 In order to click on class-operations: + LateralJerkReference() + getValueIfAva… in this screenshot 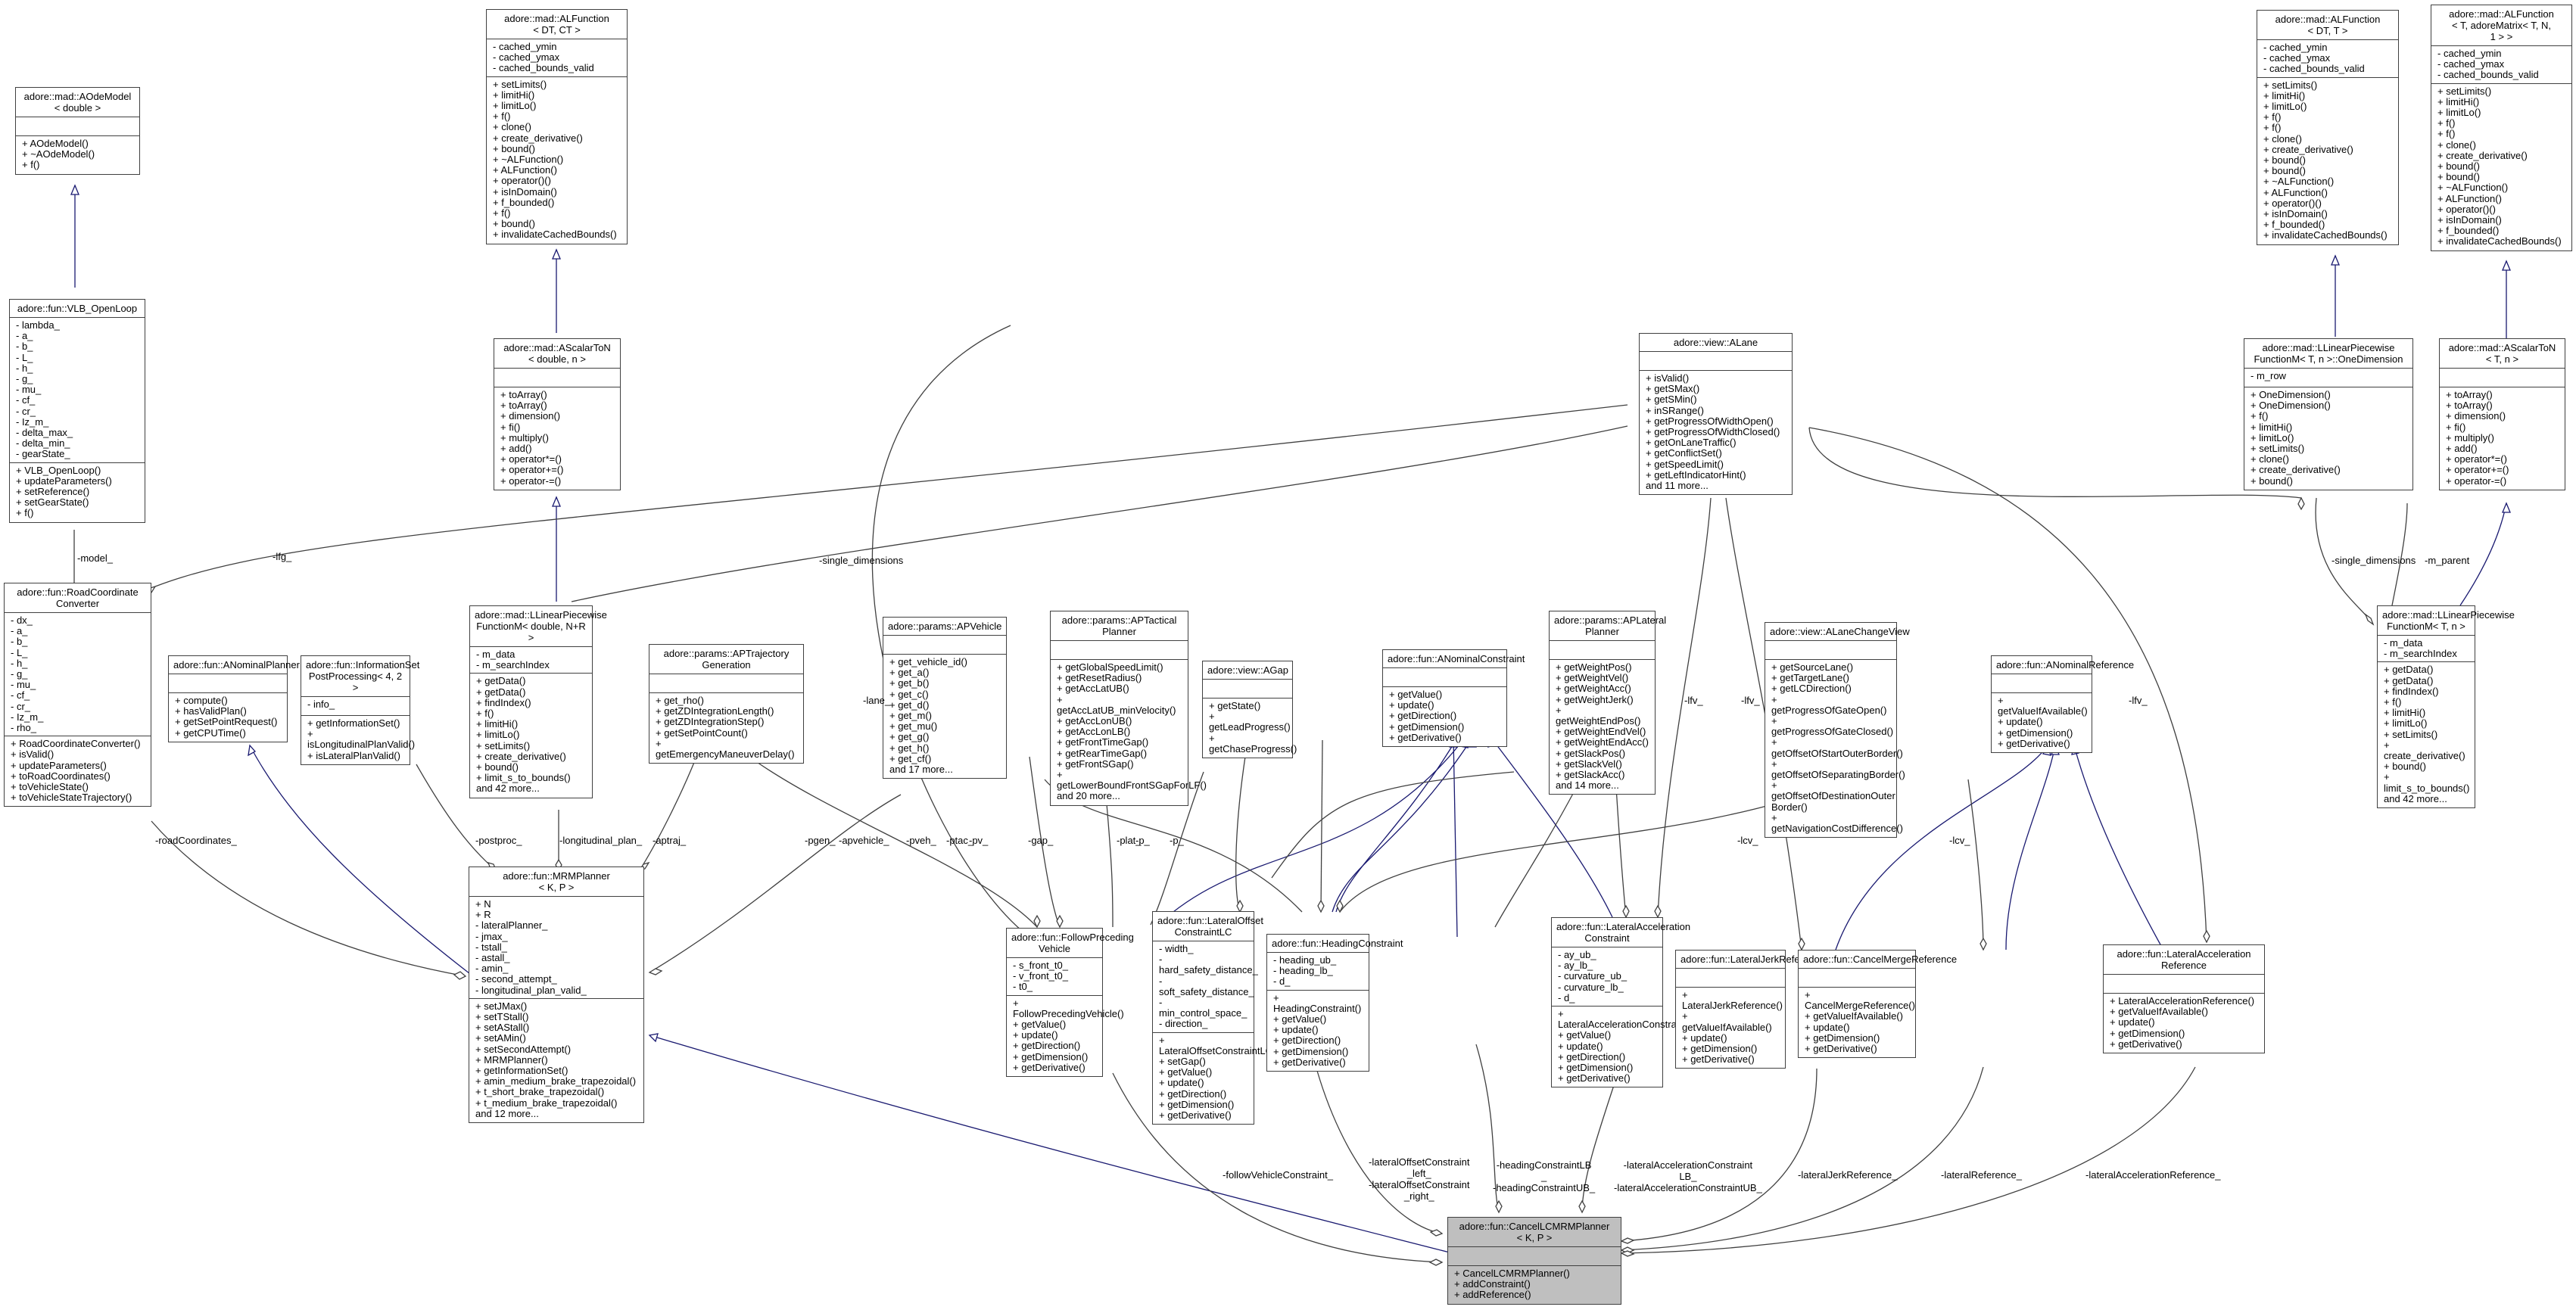, I will do `click(1732, 1027)`.